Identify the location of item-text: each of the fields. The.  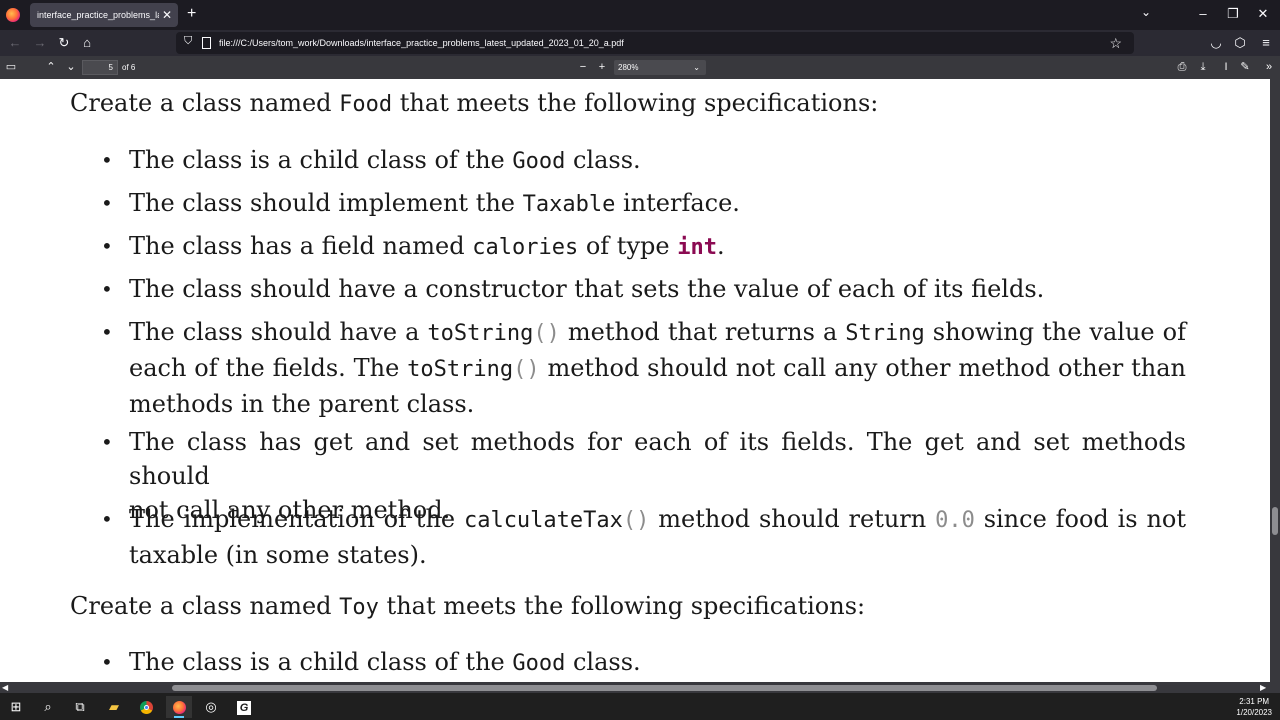
(268, 368).